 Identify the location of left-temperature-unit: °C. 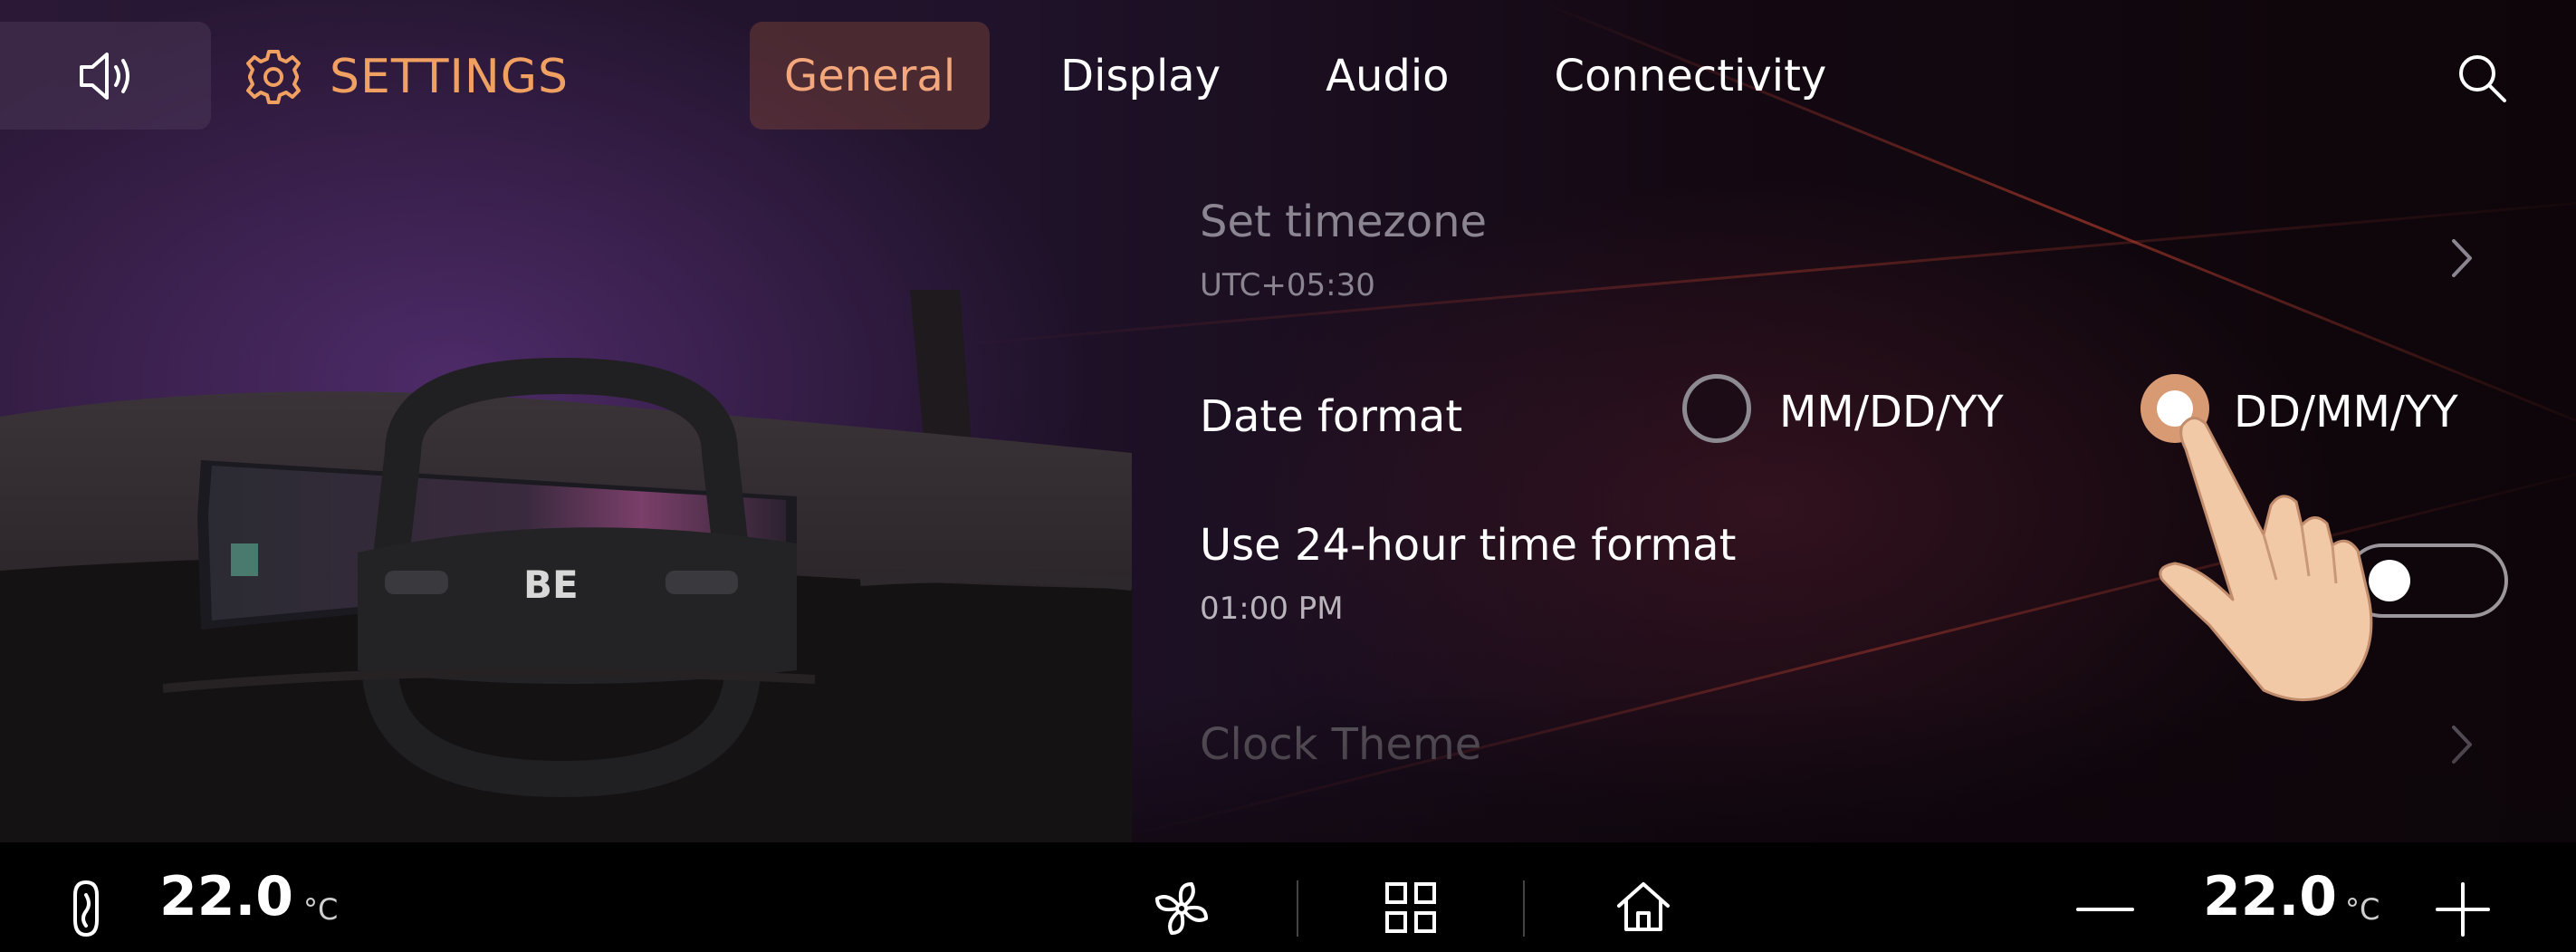
(321, 910).